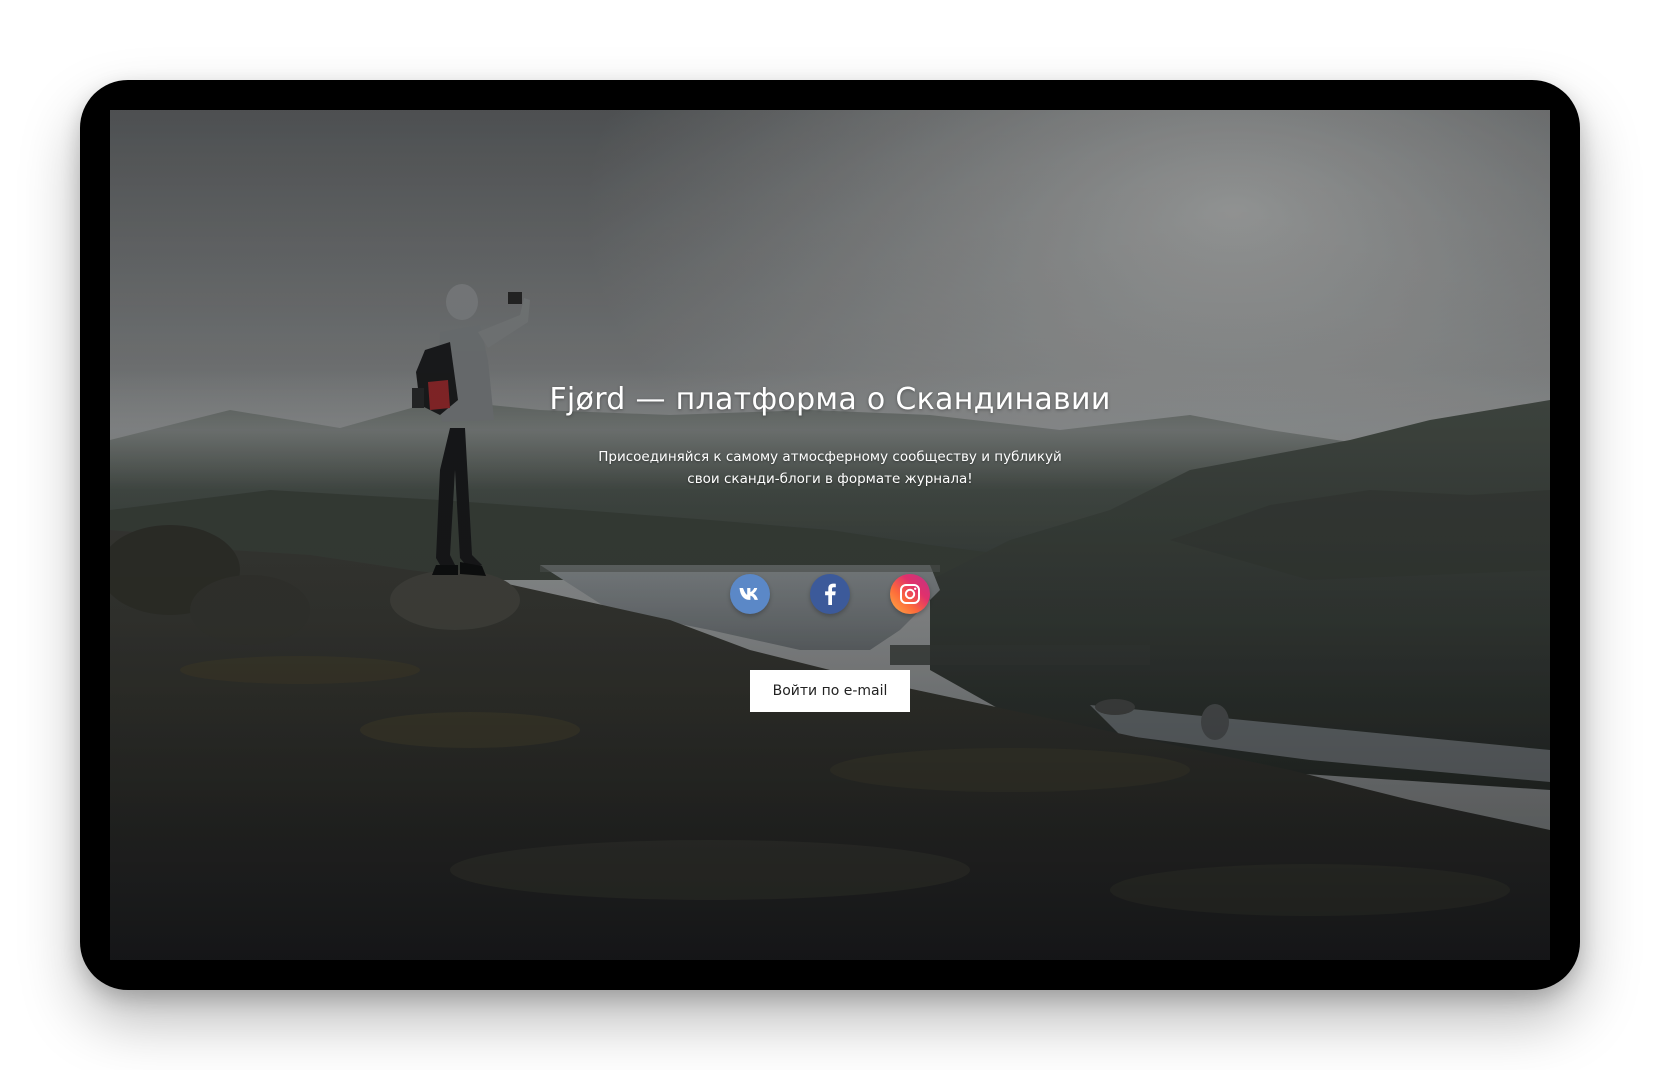 The width and height of the screenshot is (1660, 1070). Describe the element at coordinates (830, 479) in the screenshot. I see `hero-subtitle-line-2: свои сканди-блоги в формате журнала!` at that location.